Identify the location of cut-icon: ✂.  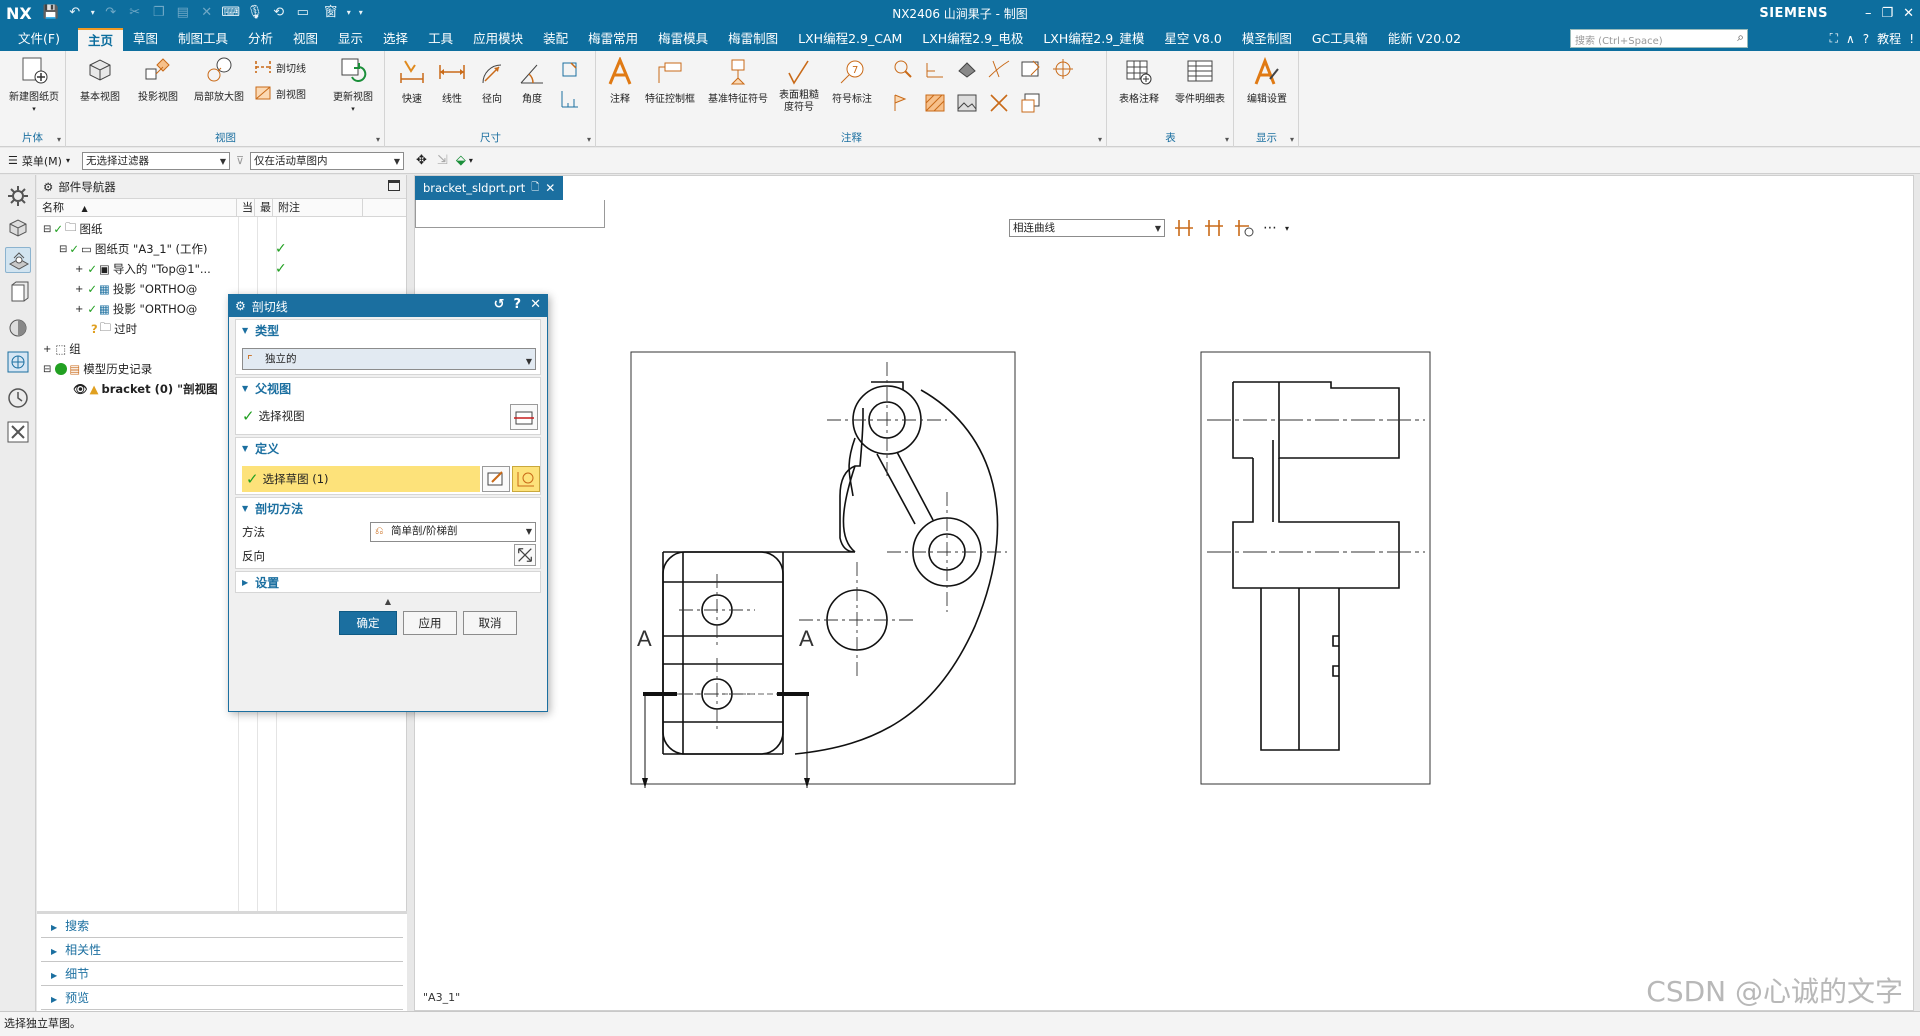
(135, 13).